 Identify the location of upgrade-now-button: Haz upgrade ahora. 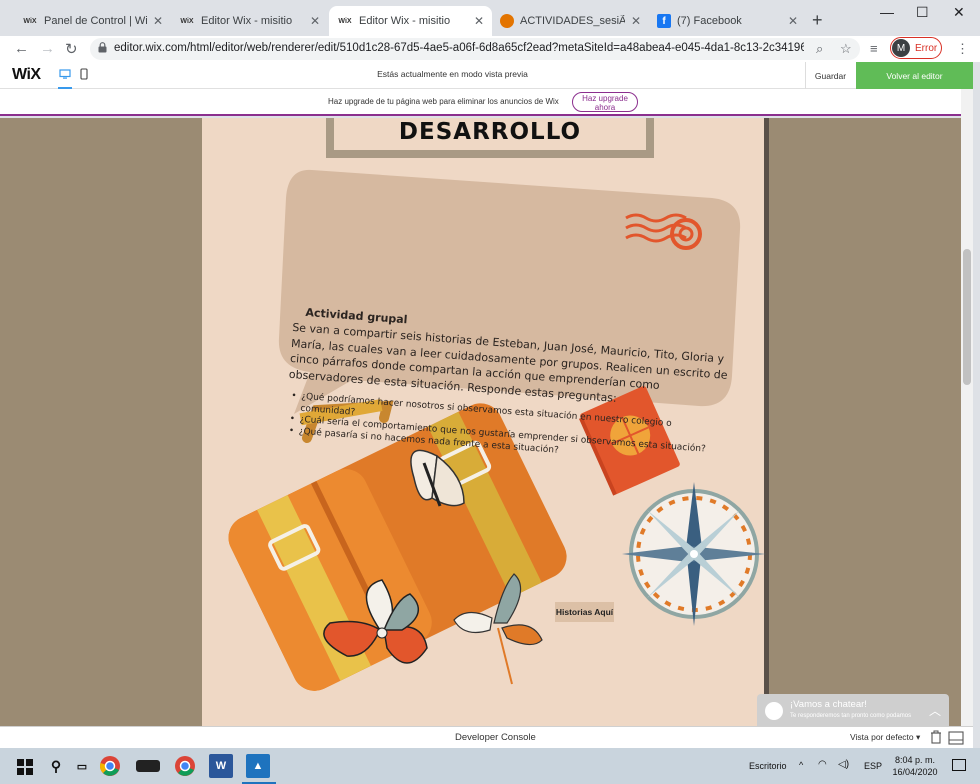
(605, 102).